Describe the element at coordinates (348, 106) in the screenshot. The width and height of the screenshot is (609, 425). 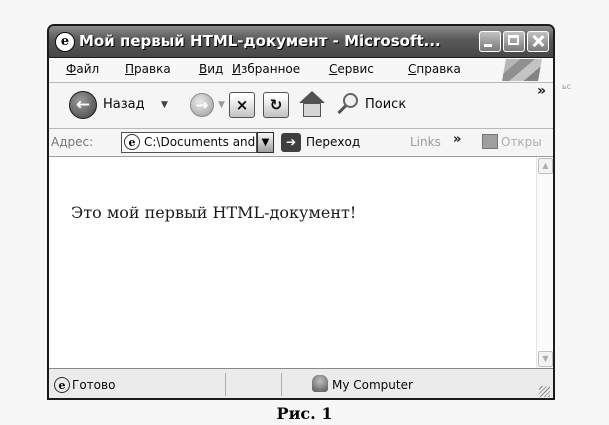
I see `search-icon` at that location.